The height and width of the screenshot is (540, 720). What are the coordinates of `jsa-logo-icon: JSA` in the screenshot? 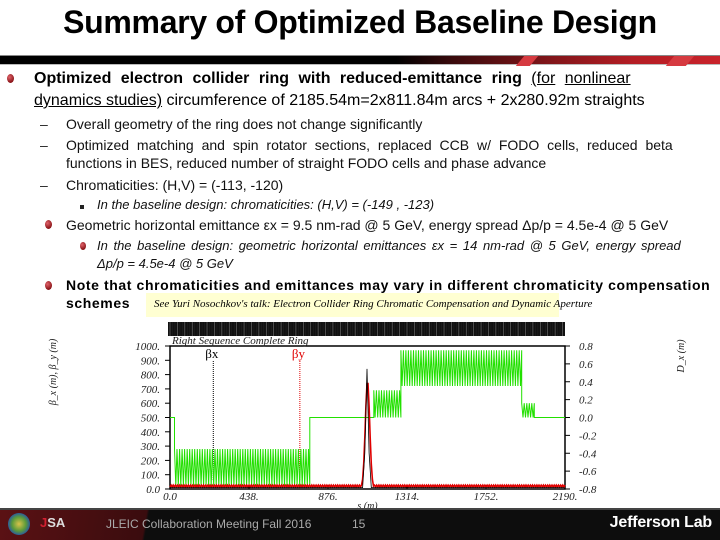 It's located at (52, 522).